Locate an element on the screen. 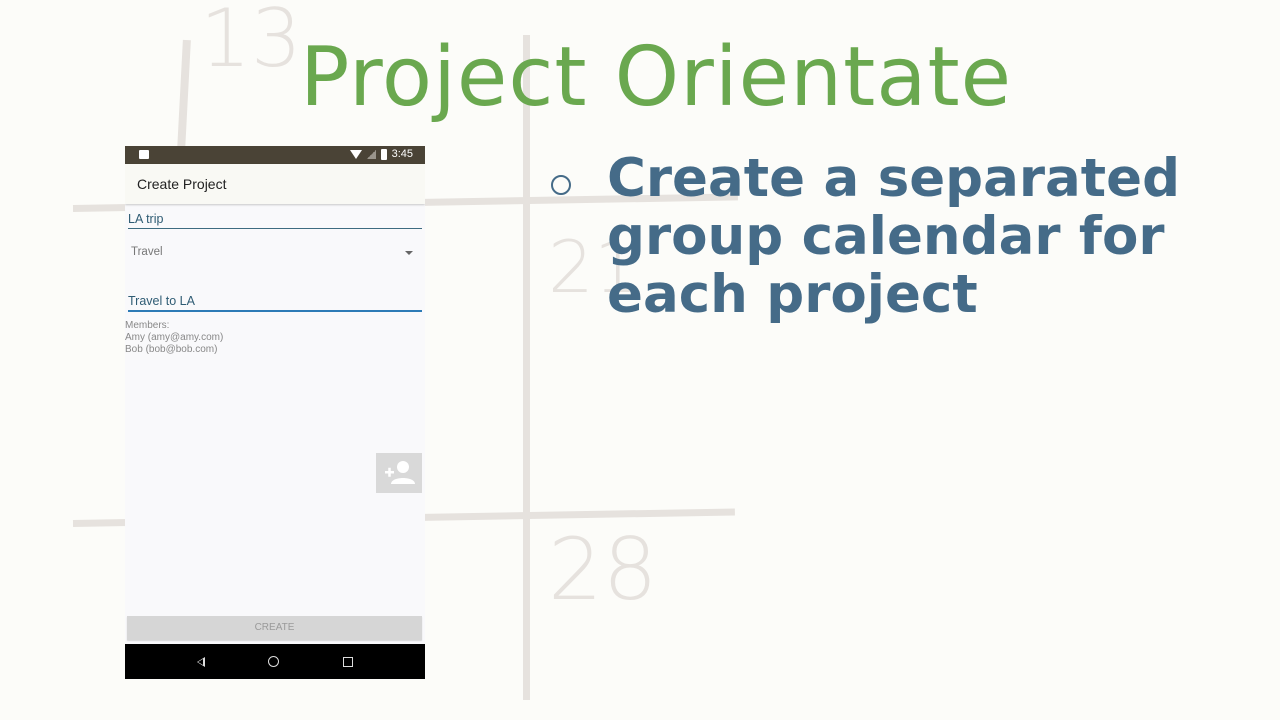  navigation-bar is located at coordinates (275, 661).